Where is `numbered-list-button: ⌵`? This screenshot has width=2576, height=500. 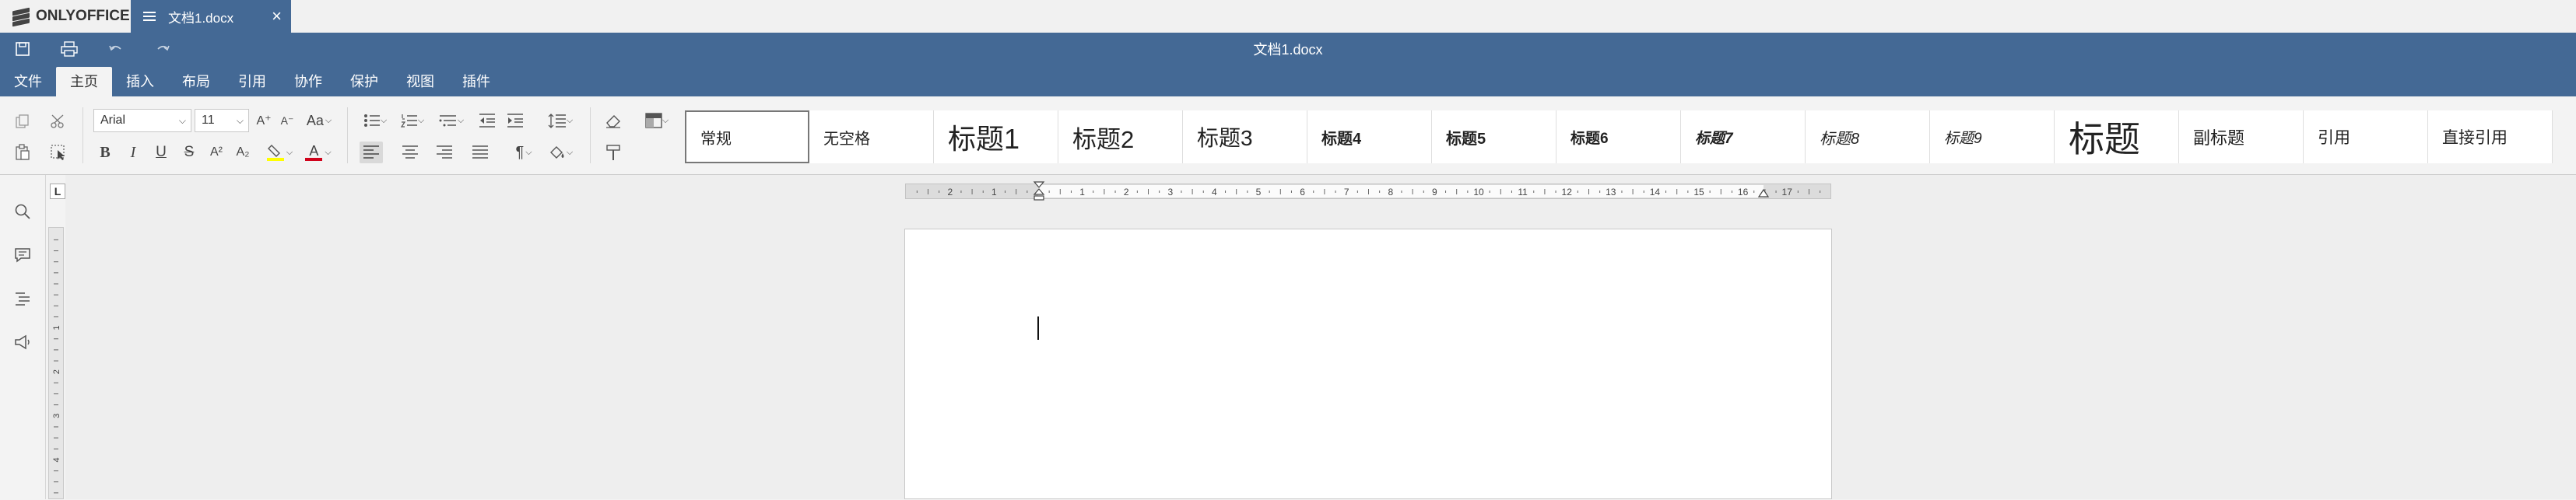 numbered-list-button: ⌵ is located at coordinates (413, 120).